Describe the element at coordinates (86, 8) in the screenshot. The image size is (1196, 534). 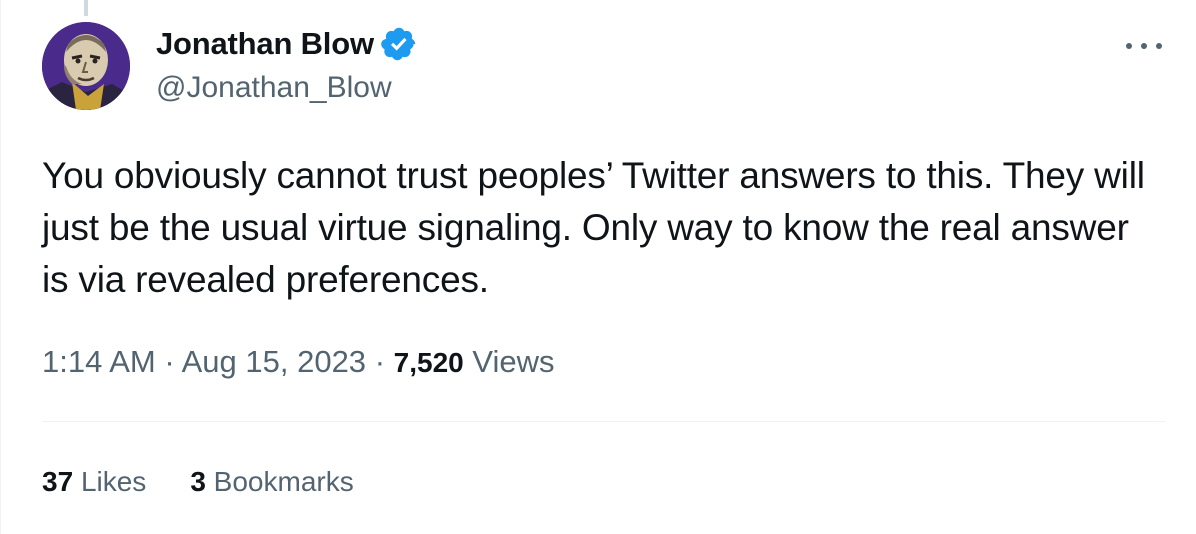
I see `thread-connector-line` at that location.